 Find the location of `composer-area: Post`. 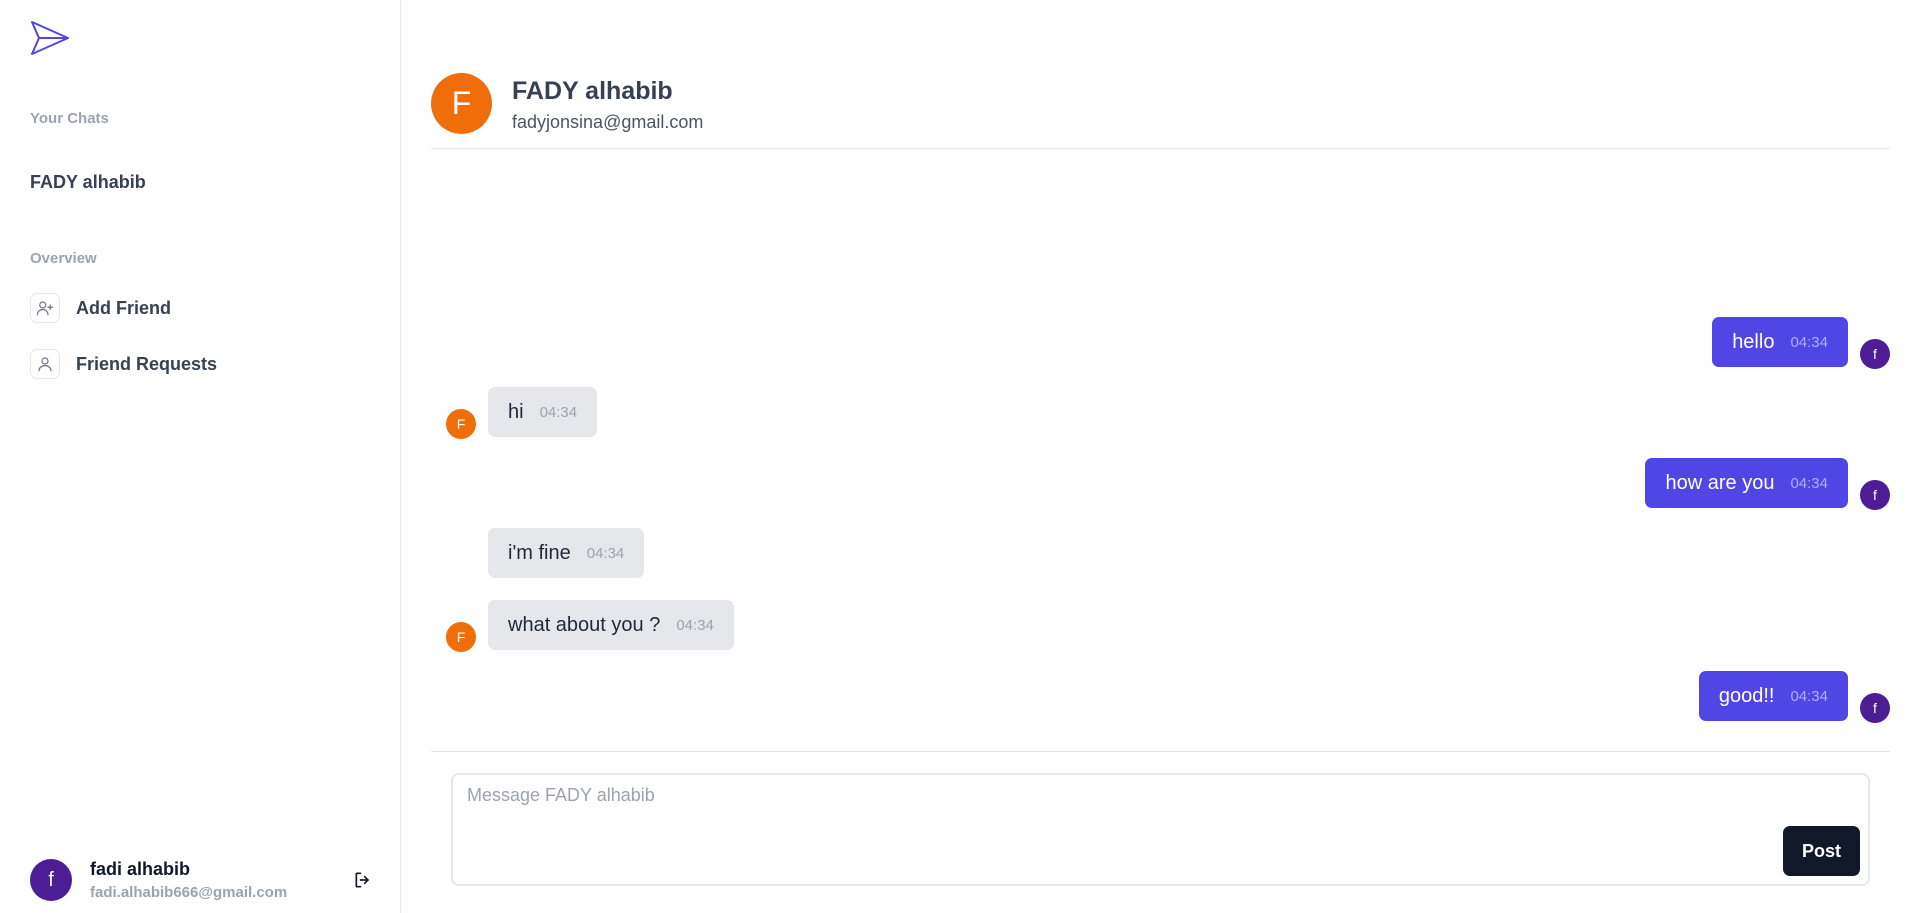

composer-area: Post is located at coordinates (1160, 832).